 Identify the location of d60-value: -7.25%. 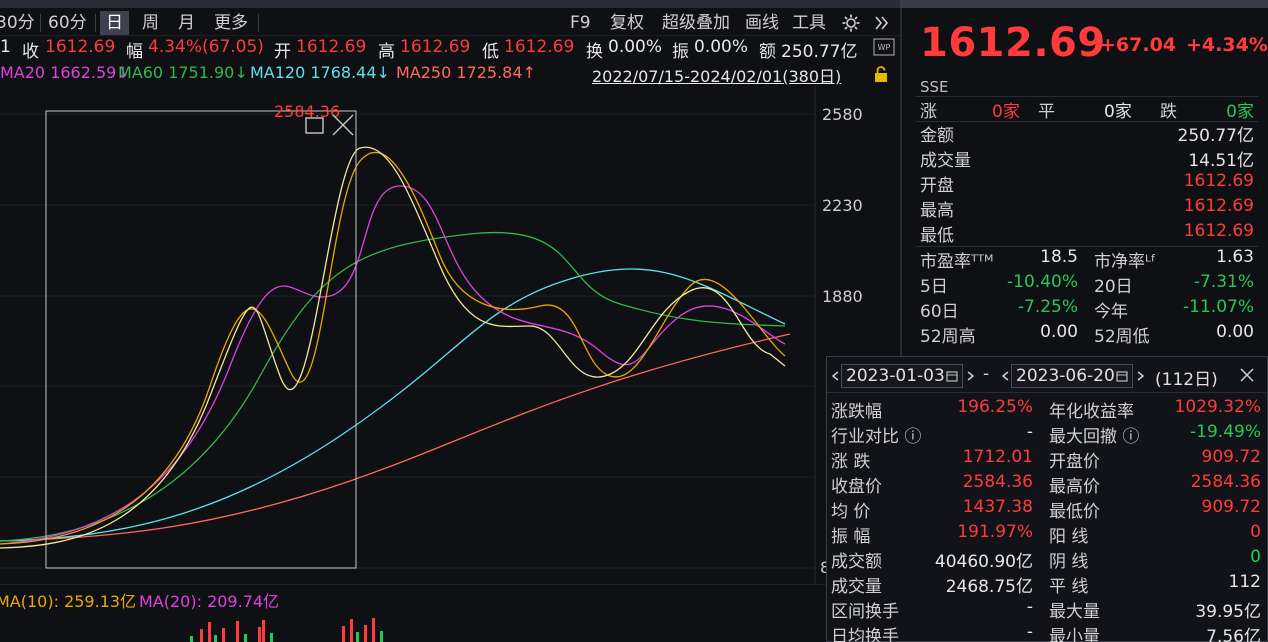
(1047, 307).